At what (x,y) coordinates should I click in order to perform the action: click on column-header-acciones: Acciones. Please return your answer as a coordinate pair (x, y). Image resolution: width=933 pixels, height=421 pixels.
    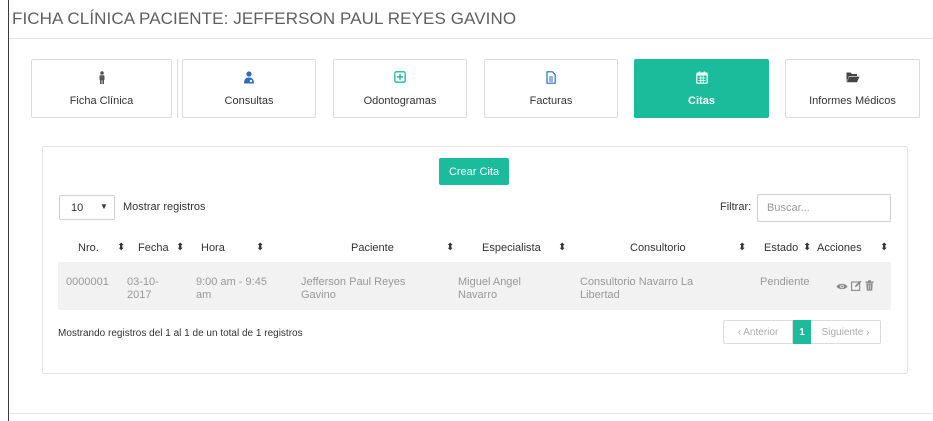
    Looking at the image, I should click on (839, 248).